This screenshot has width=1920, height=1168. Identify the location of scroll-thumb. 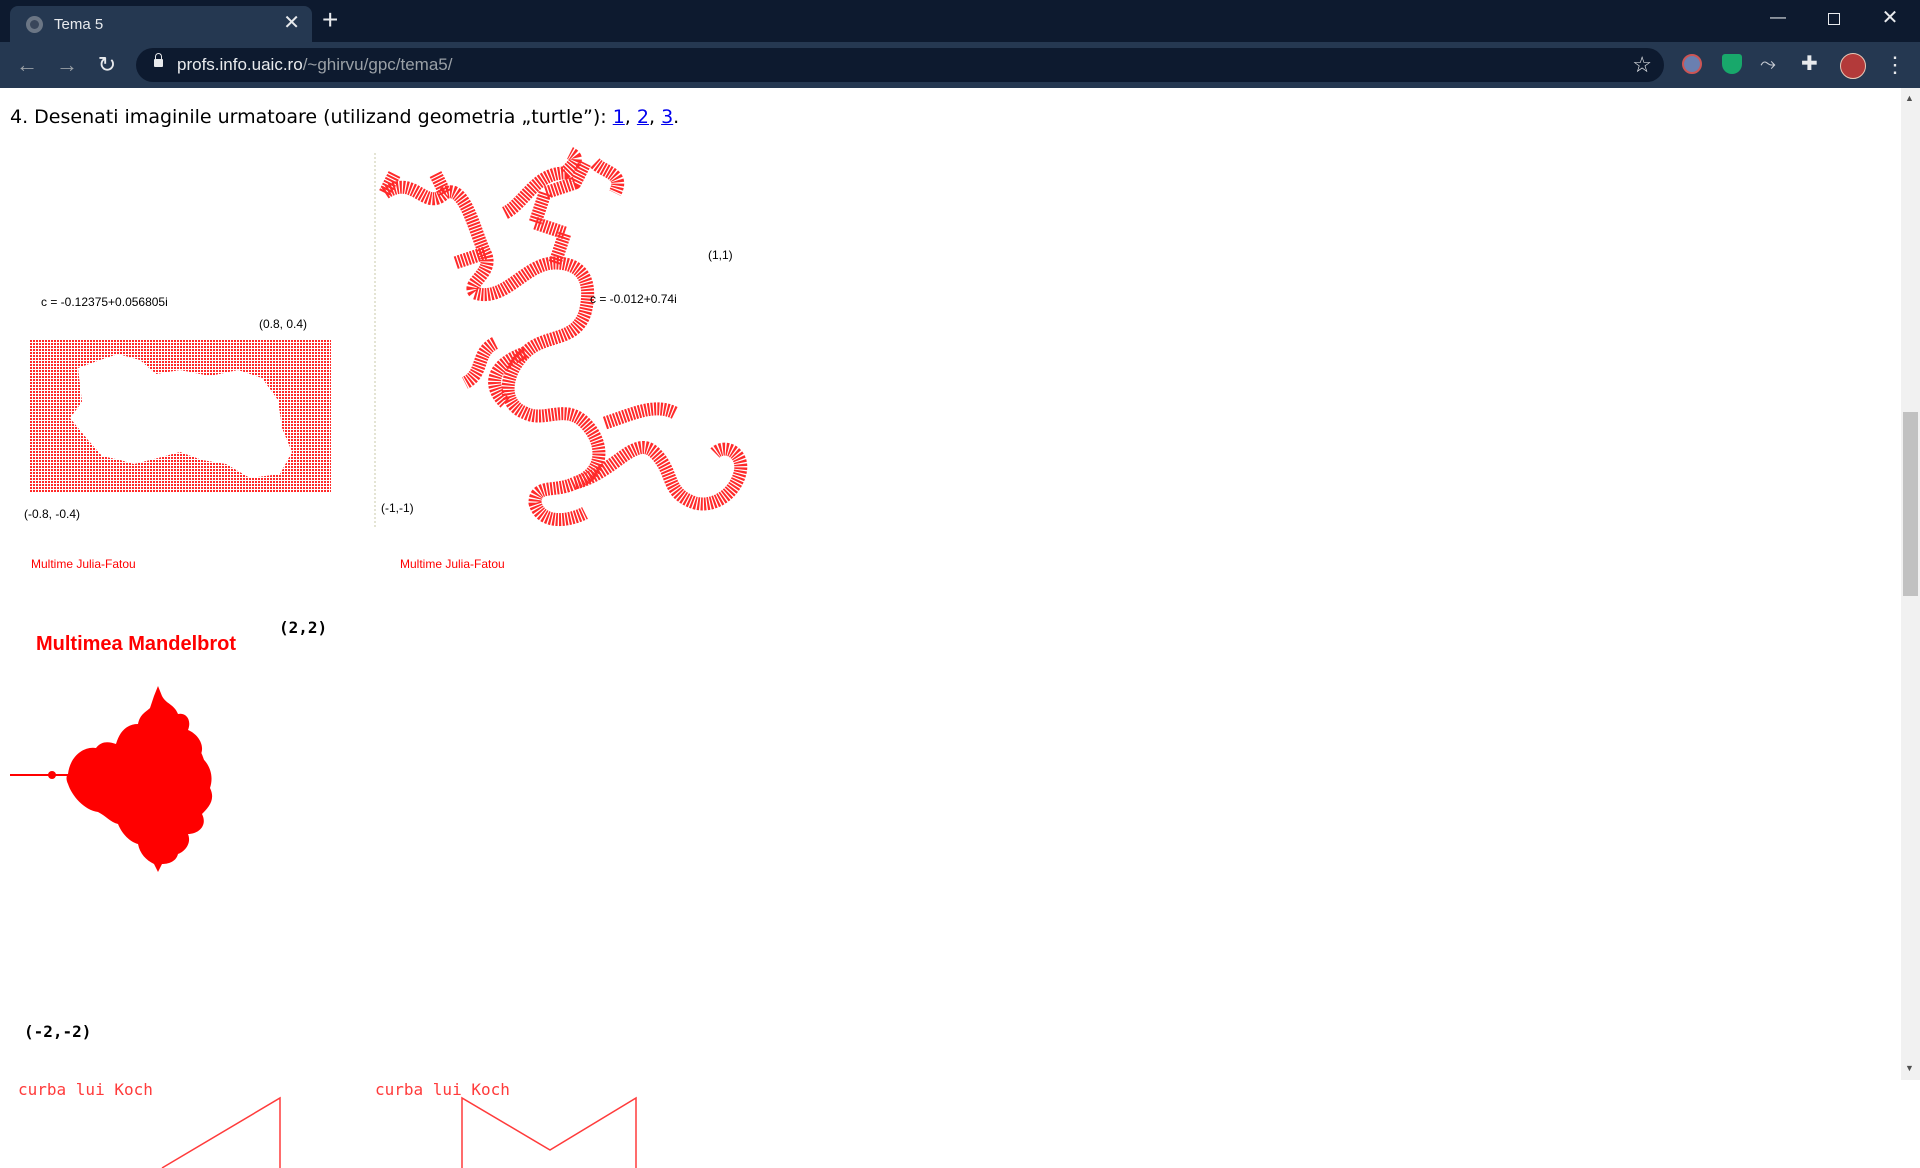
(1910, 504).